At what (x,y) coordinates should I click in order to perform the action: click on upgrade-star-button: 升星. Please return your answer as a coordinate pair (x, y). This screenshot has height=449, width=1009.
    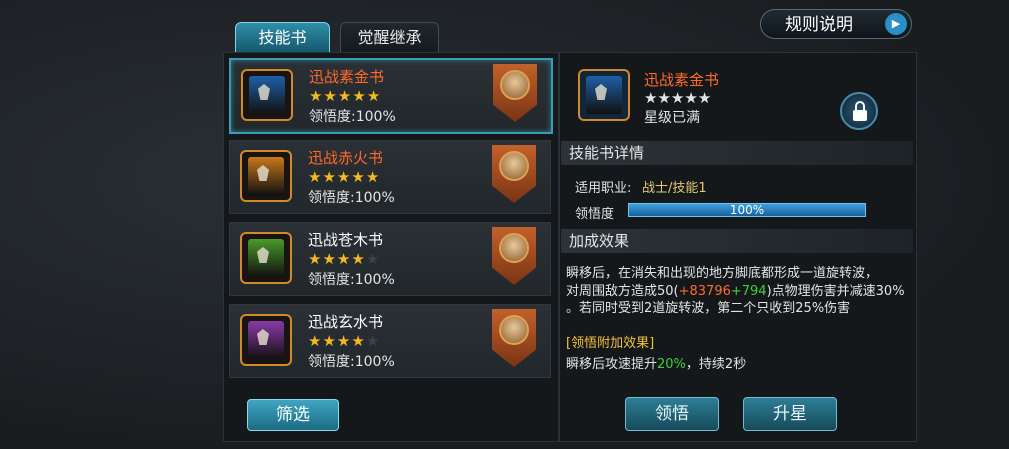
    Looking at the image, I should click on (790, 414).